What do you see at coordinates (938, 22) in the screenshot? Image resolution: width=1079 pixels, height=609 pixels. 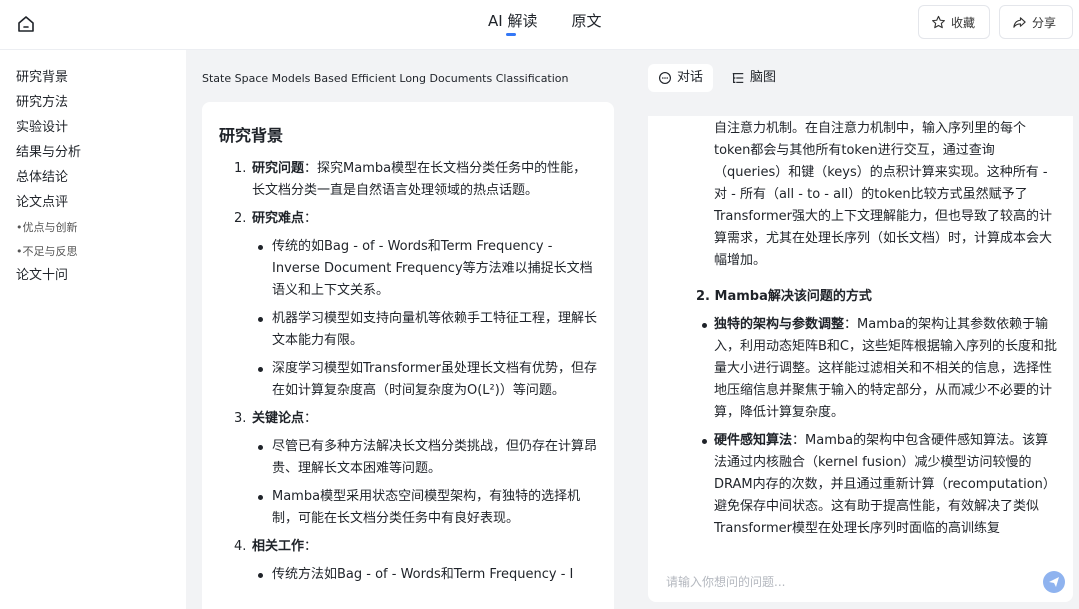 I see `star-icon` at bounding box center [938, 22].